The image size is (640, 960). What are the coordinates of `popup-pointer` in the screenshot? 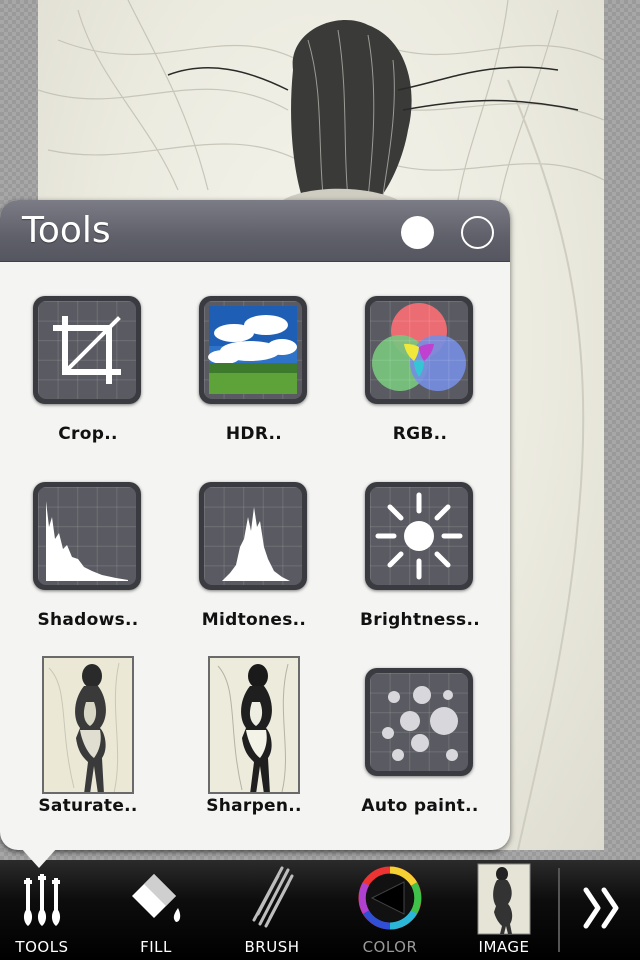 It's located at (39, 858).